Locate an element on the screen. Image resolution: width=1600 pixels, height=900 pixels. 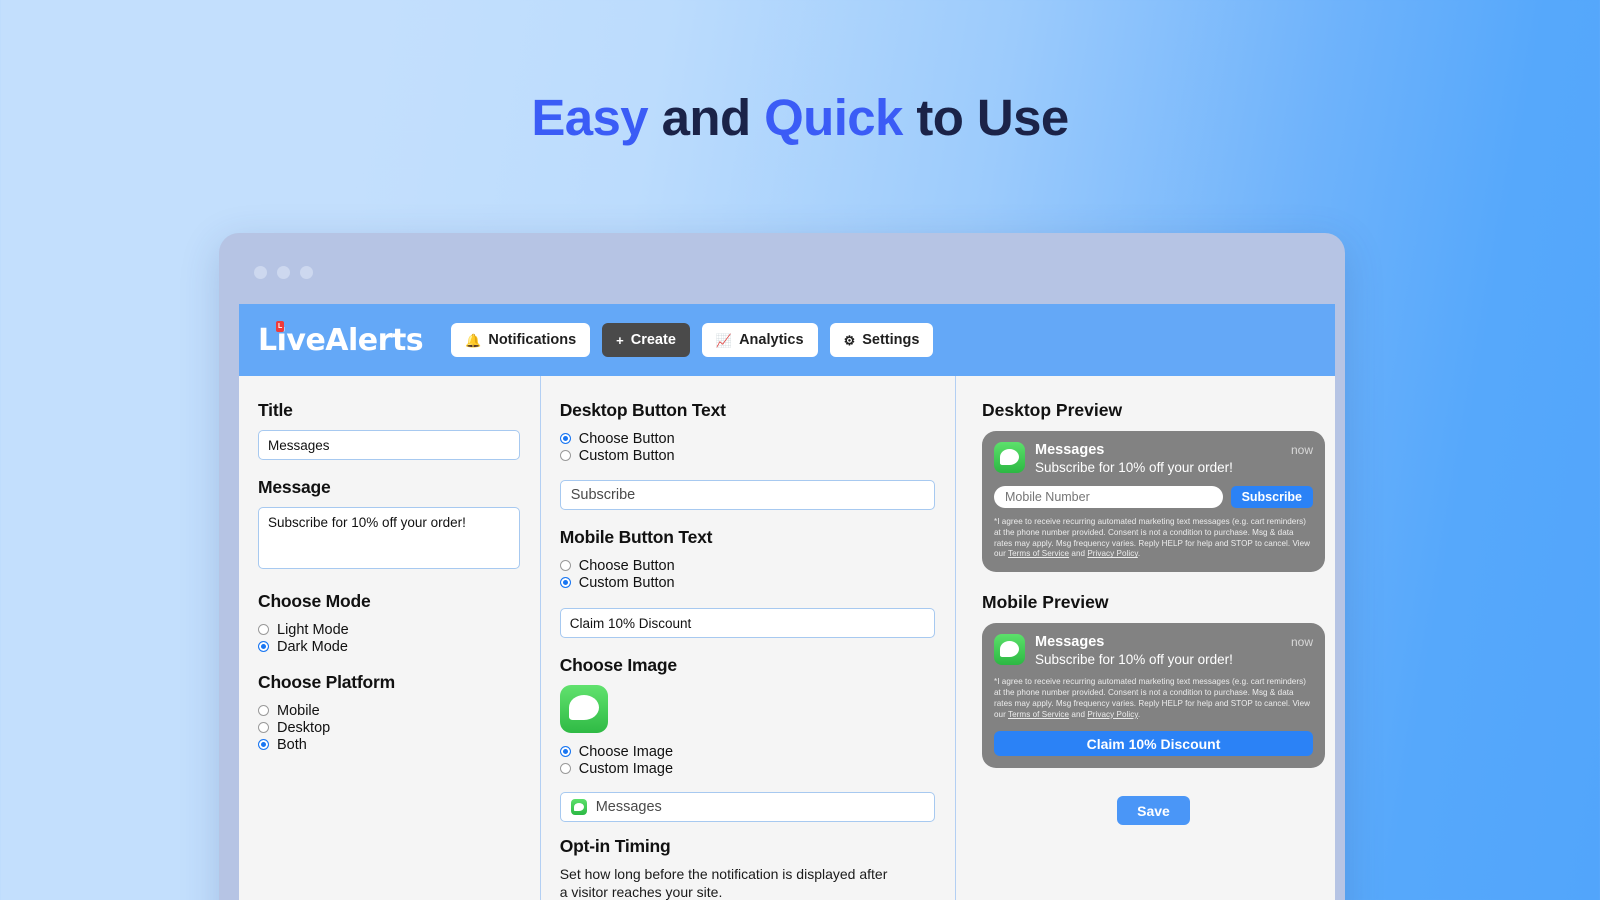
save-bar: Save is located at coordinates (1153, 811).